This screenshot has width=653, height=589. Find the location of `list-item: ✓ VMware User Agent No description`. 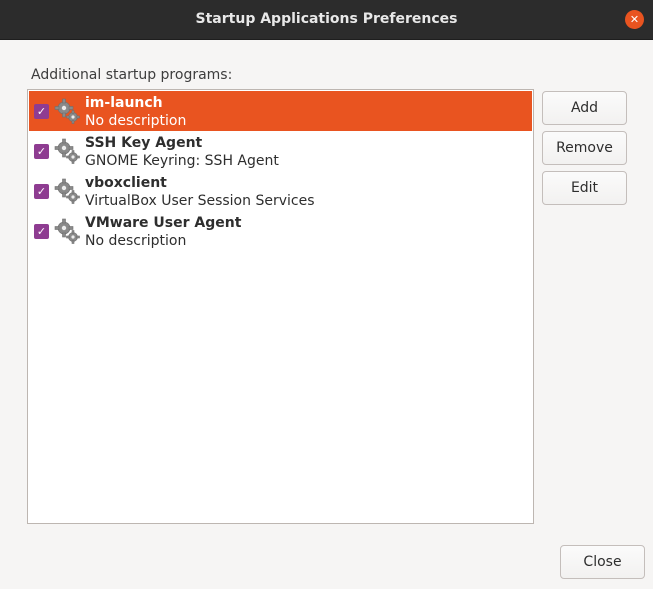

list-item: ✓ VMware User Agent No description is located at coordinates (280, 231).